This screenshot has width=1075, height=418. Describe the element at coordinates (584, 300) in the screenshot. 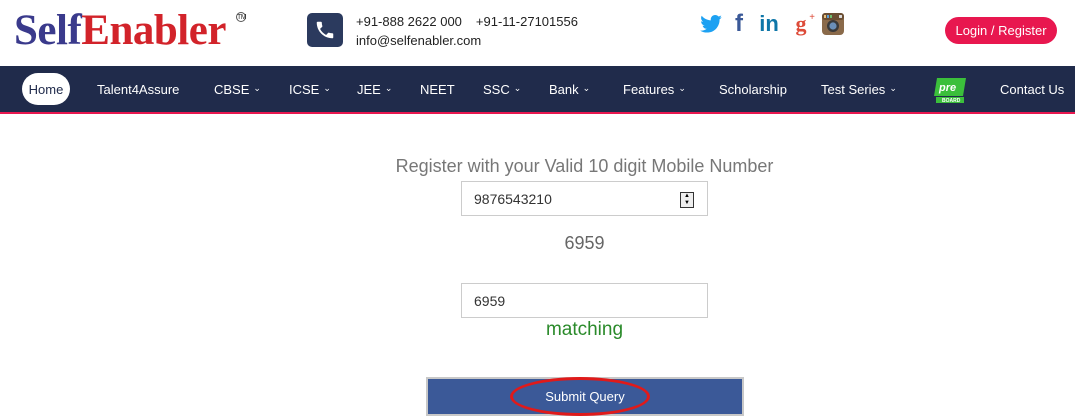

I see `captcha-input: 6959` at that location.